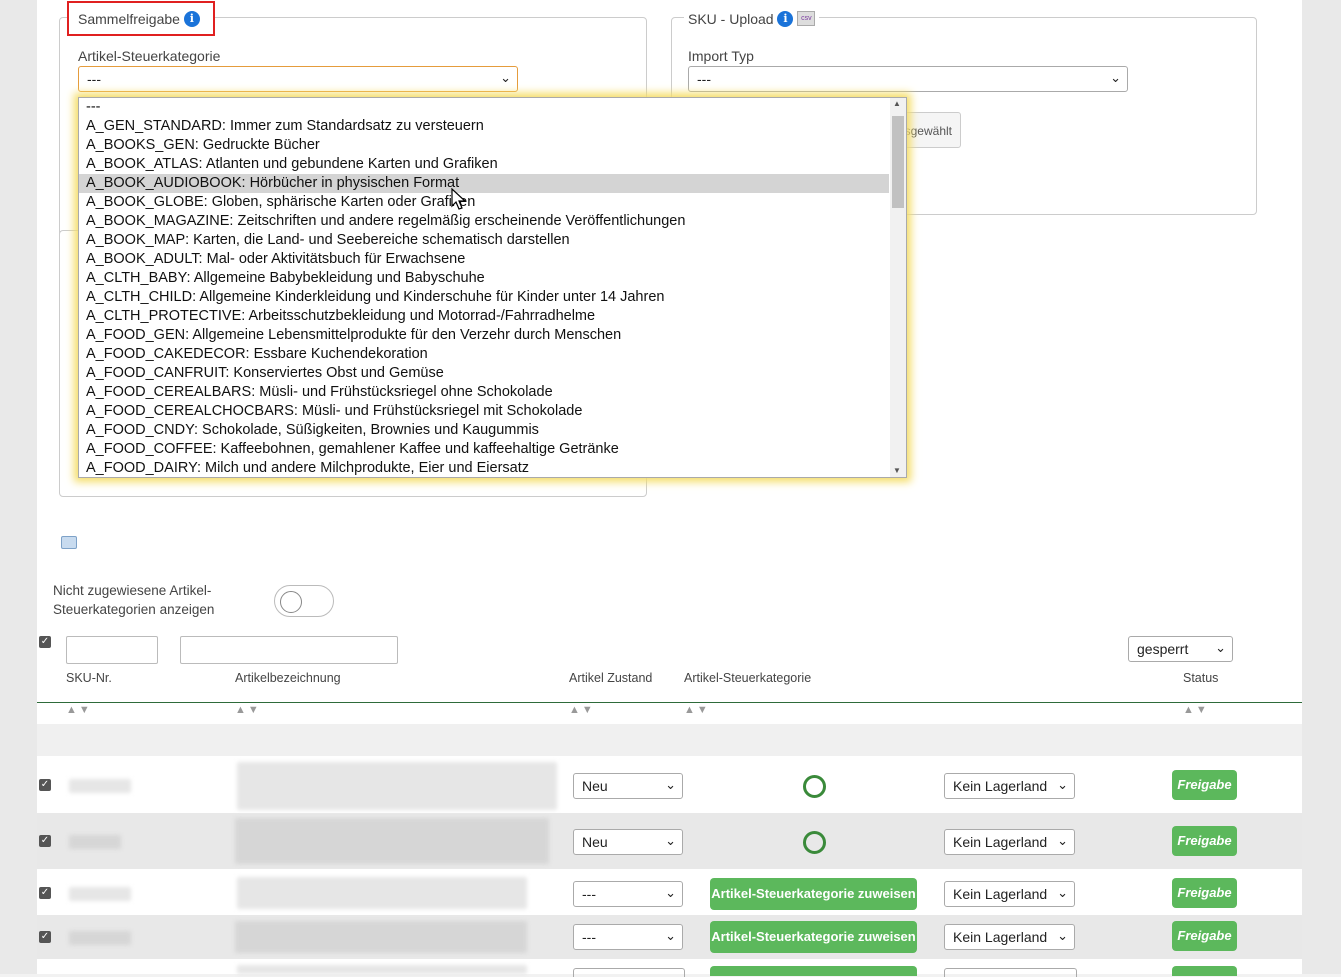 The width and height of the screenshot is (1341, 977). I want to click on comment-icon, so click(69, 542).